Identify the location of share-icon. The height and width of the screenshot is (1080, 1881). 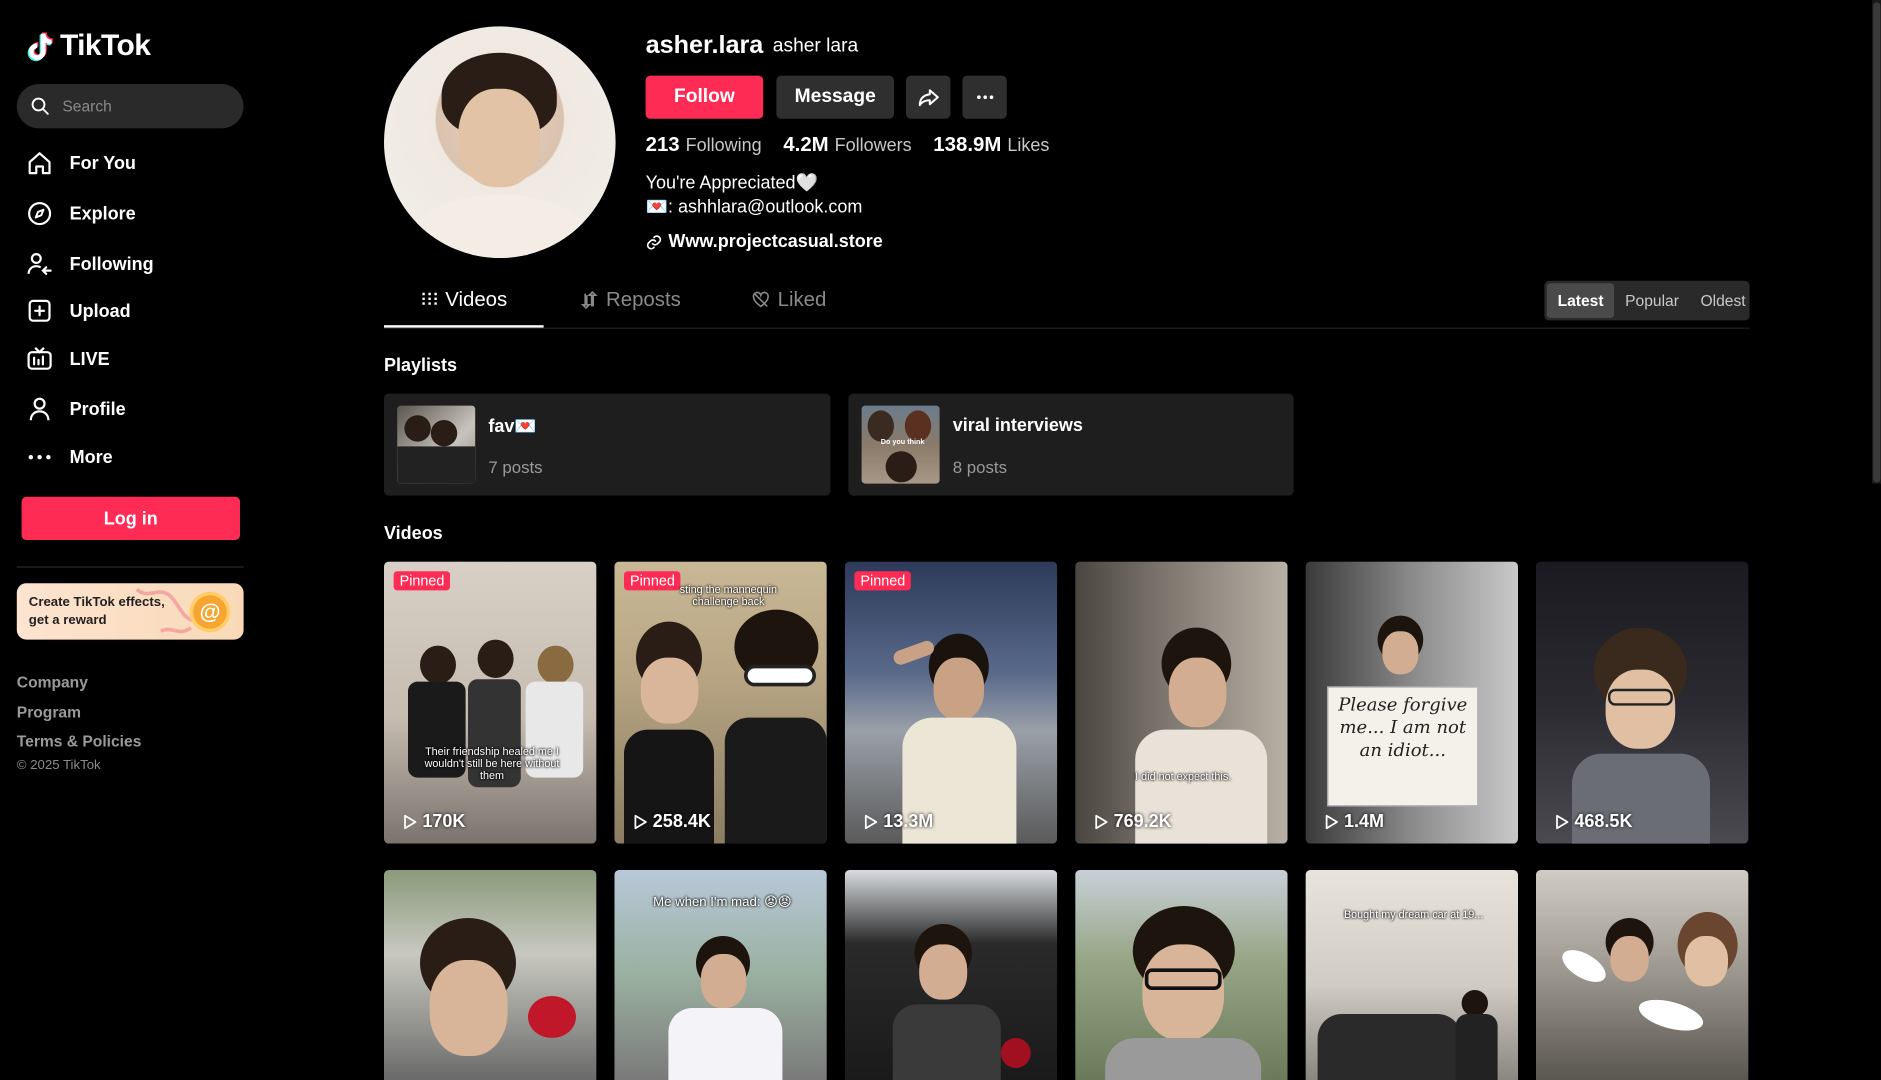
(928, 98).